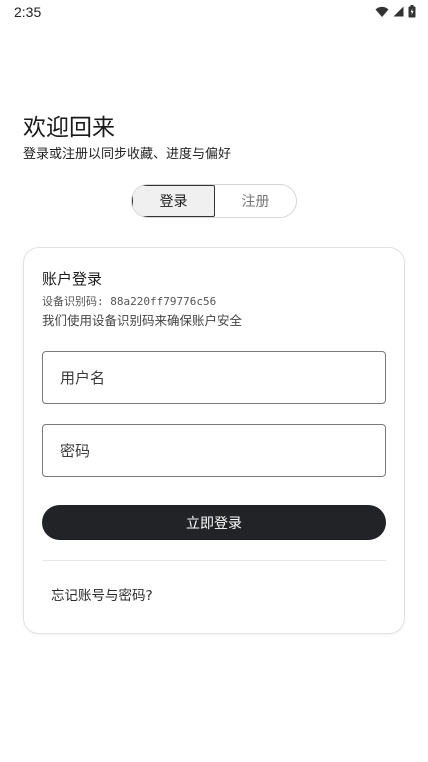 Image resolution: width=428 pixels, height=762 pixels. I want to click on wifi-icon, so click(382, 12).